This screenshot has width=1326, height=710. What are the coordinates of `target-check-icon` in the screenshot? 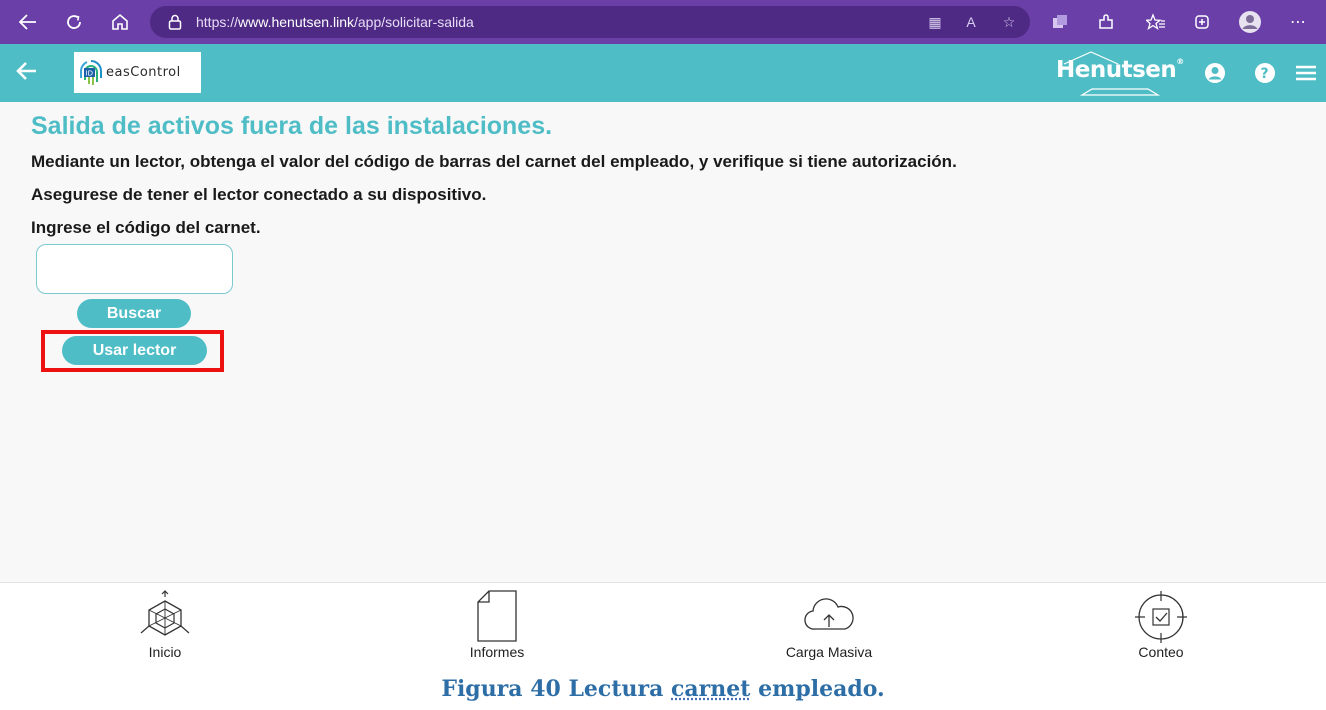 It's located at (1161, 617).